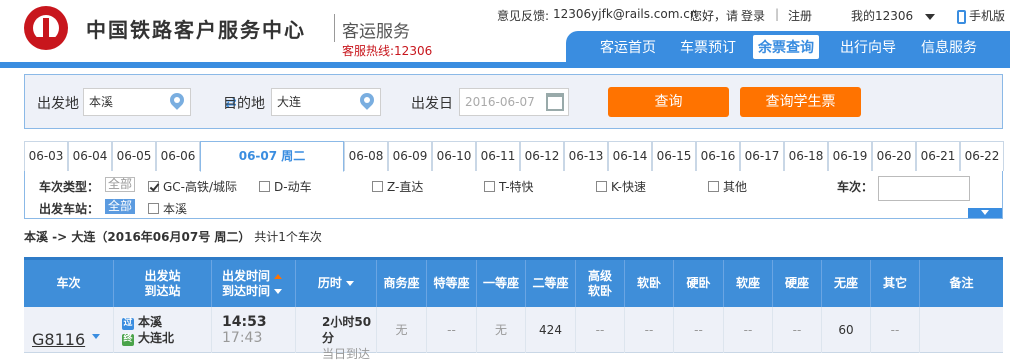 Image resolution: width=1010 pixels, height=363 pixels. Describe the element at coordinates (516, 187) in the screenshot. I see `type-t-label: T-特快` at that location.